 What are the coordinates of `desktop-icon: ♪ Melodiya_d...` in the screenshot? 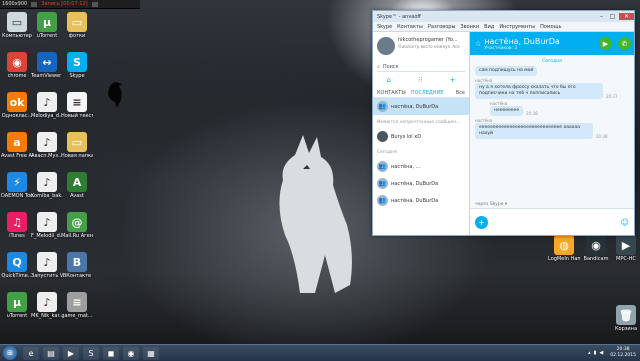 It's located at (47, 110).